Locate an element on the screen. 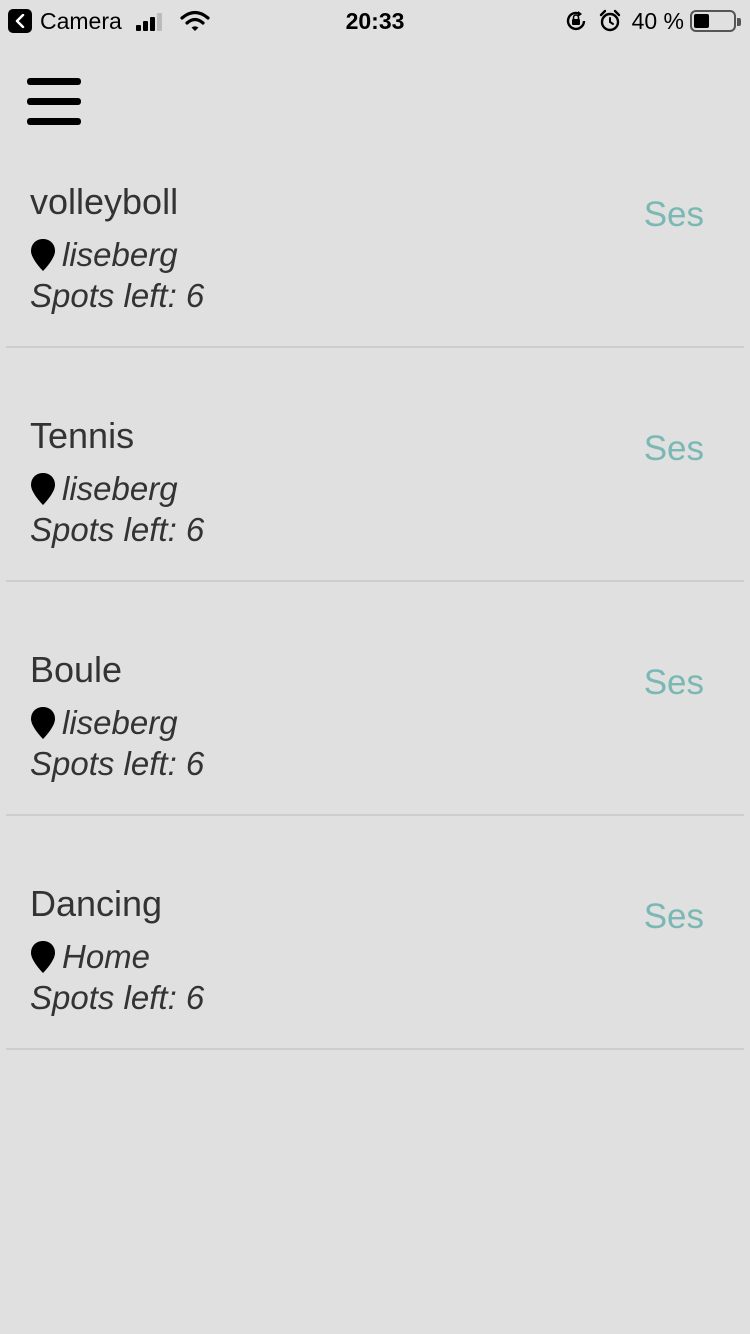 The width and height of the screenshot is (750, 1334). activity-location: Home is located at coordinates (90, 957).